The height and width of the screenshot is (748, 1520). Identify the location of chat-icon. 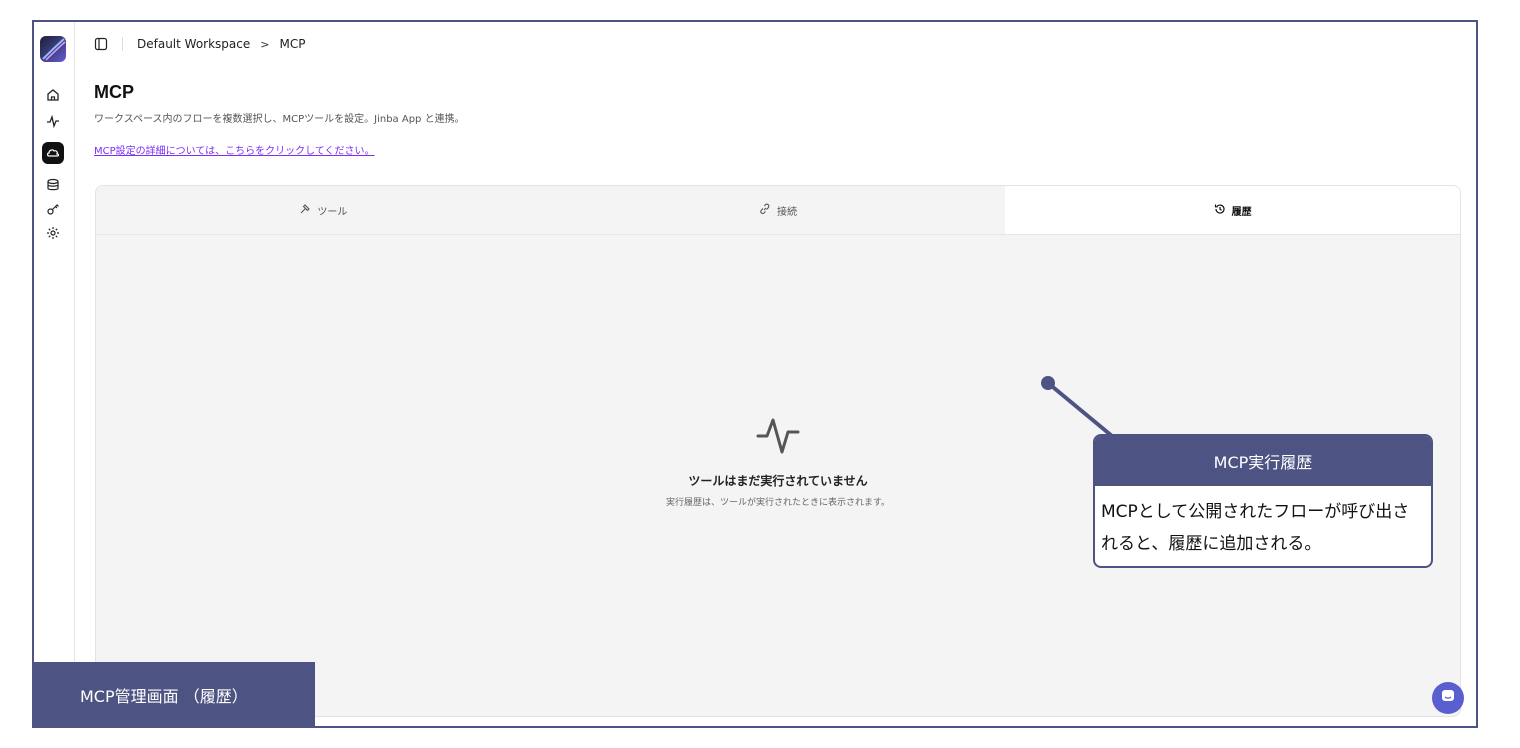
(1448, 698).